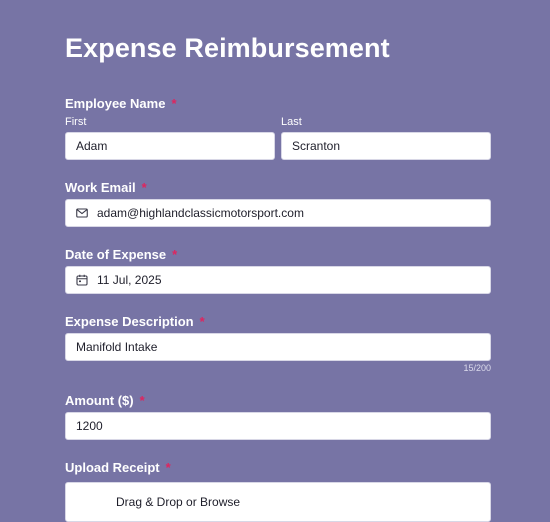 This screenshot has height=522, width=550. I want to click on last-name-sublabel: Last, so click(291, 122).